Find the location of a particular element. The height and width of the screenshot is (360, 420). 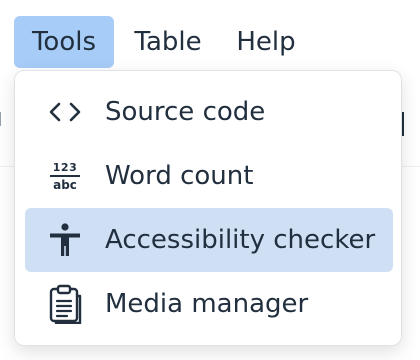

menu-item-label: Accessibility checker is located at coordinates (240, 240).